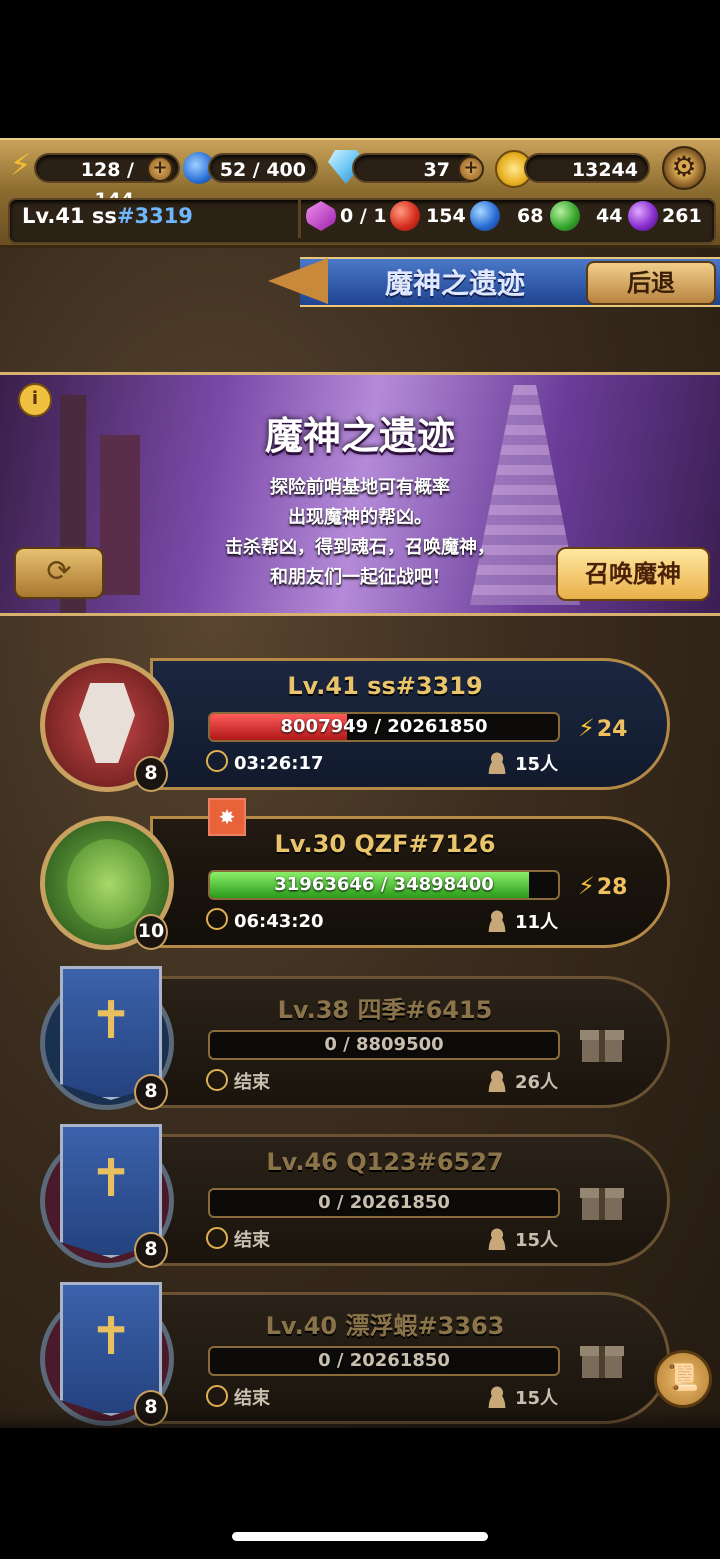 The height and width of the screenshot is (1559, 720). Describe the element at coordinates (21, 165) in the screenshot. I see `stamina-bolt-icon: ⚡` at that location.